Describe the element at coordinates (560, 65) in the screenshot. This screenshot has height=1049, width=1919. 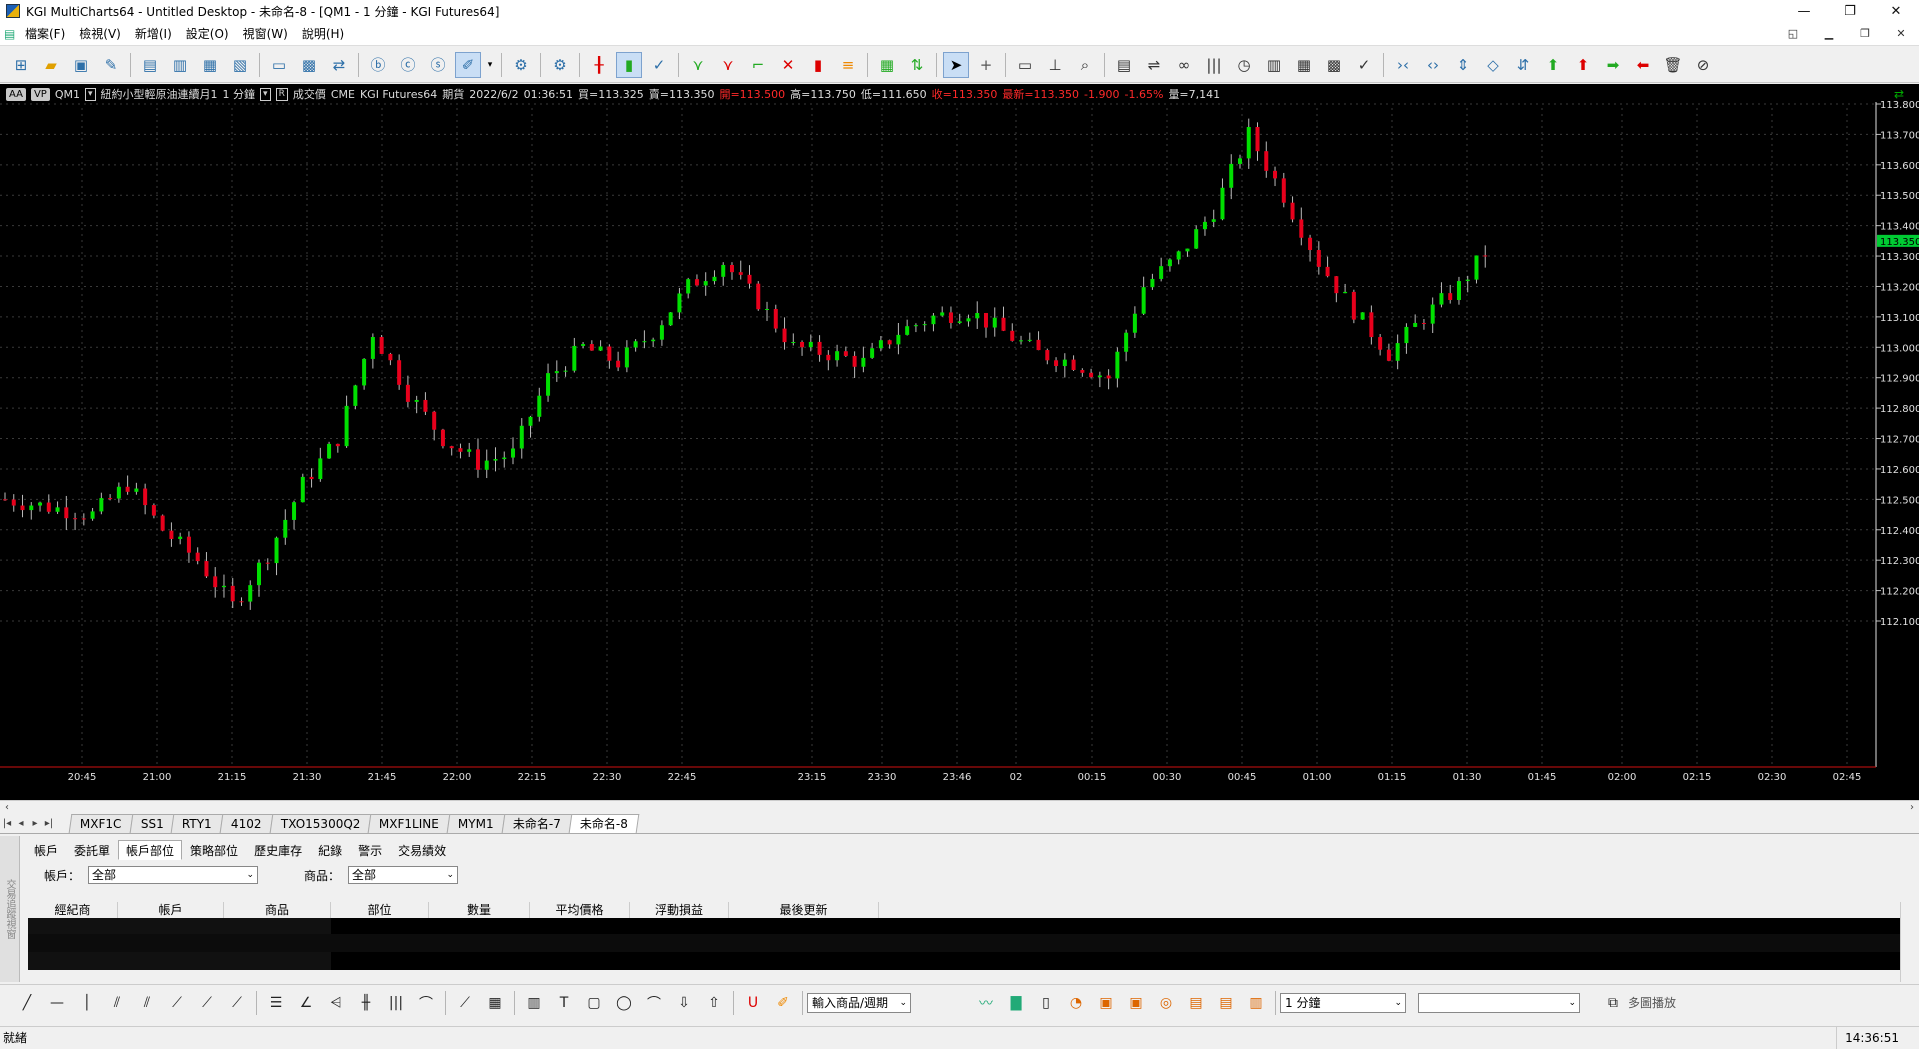
I see `format-icon: ⚙` at that location.